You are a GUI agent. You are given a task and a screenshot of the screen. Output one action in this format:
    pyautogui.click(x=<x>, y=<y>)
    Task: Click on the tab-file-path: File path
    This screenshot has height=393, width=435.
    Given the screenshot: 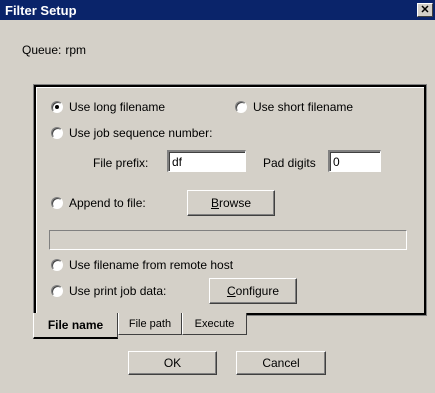 What is the action you would take?
    pyautogui.click(x=150, y=324)
    